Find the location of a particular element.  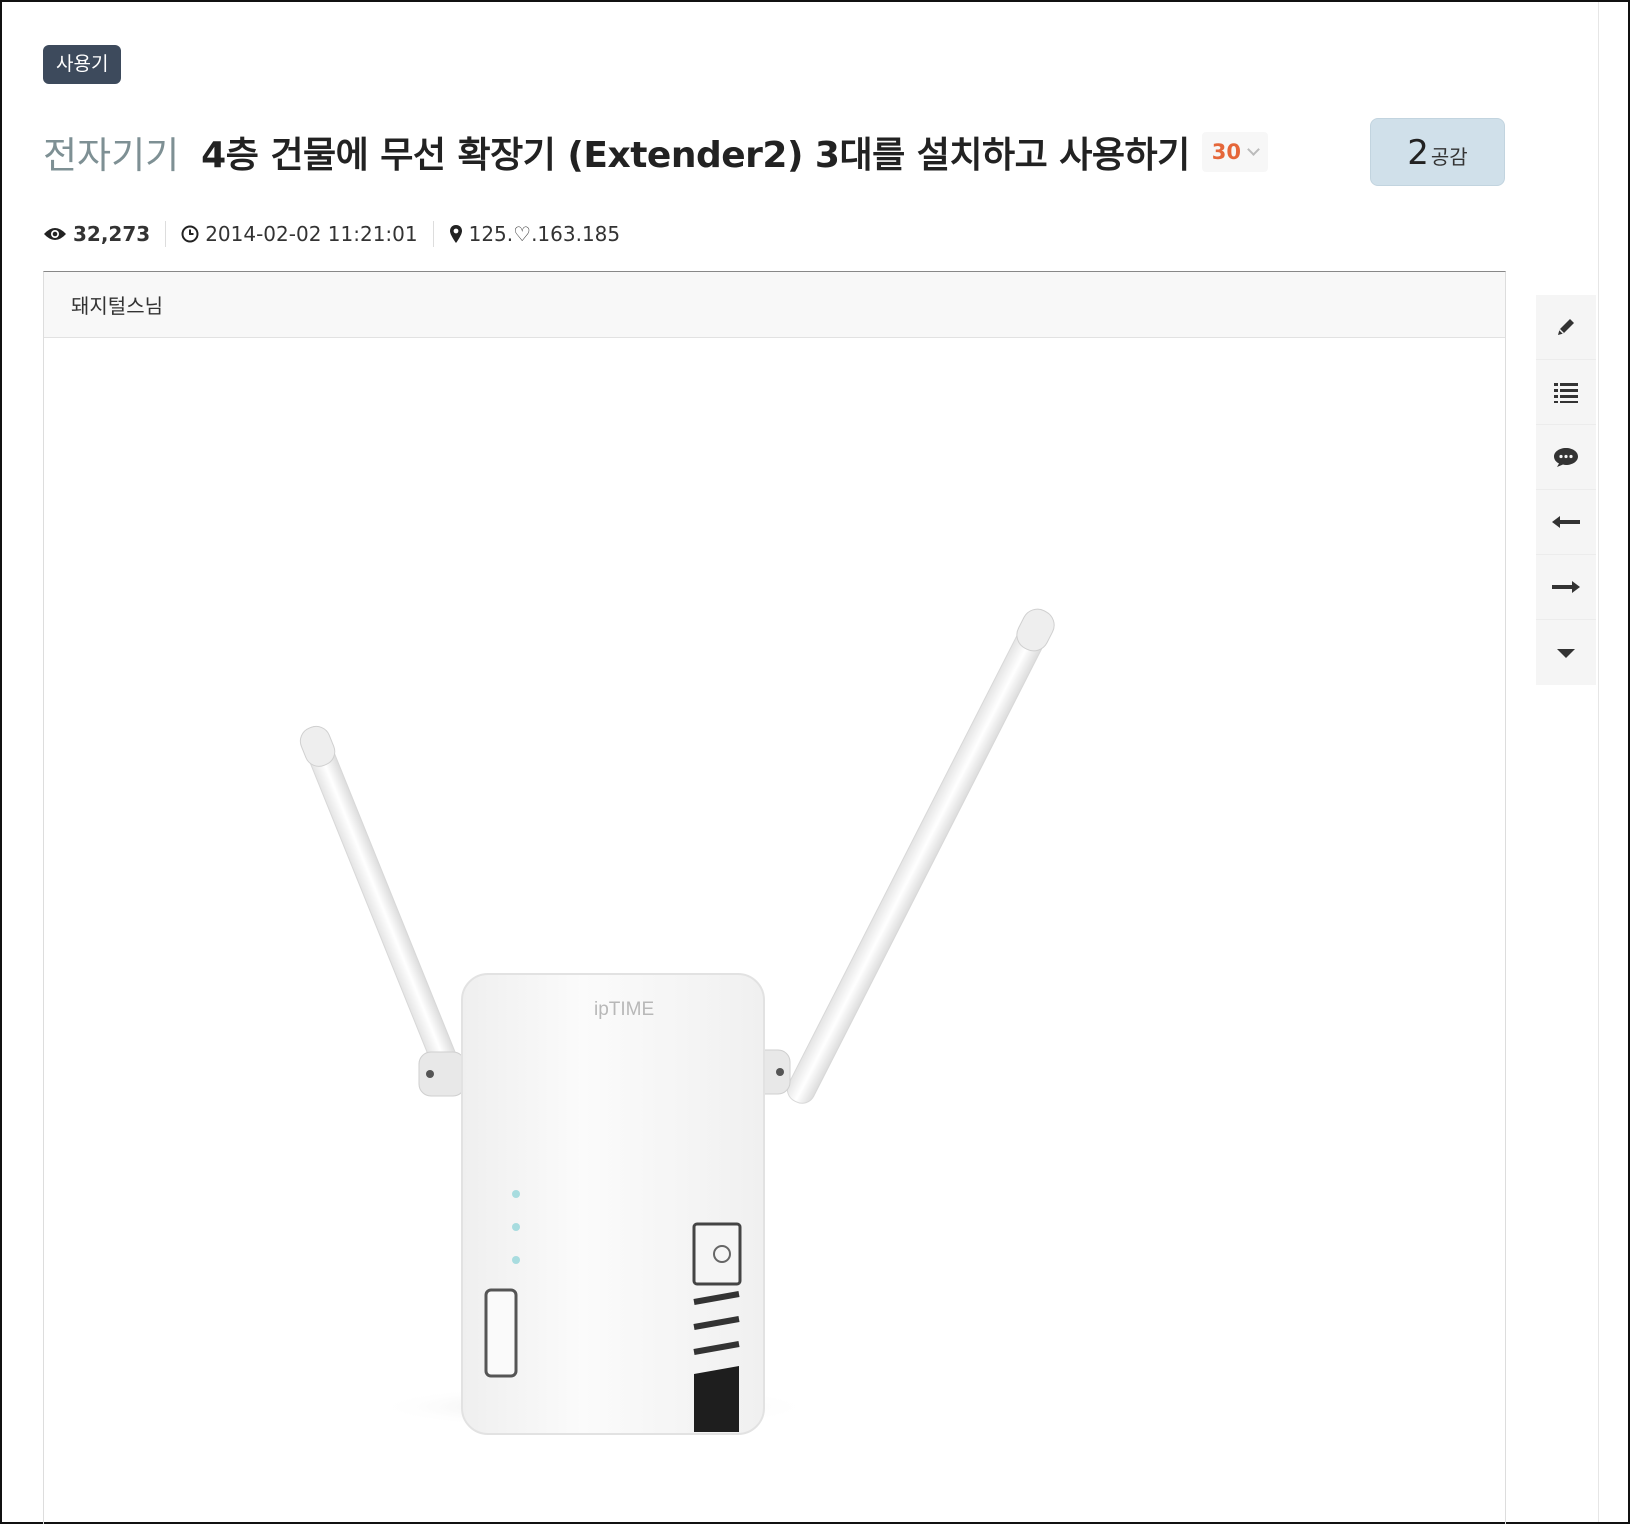

comments-button is located at coordinates (1566, 457).